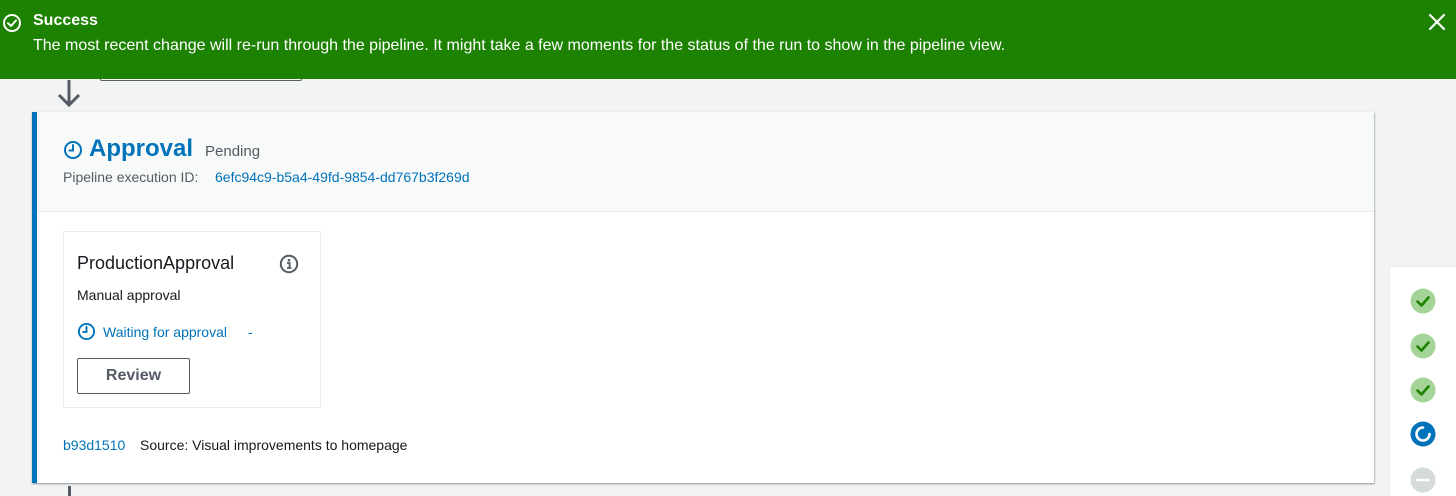 Image resolution: width=1456 pixels, height=496 pixels. I want to click on stage-status: Pending, so click(233, 151).